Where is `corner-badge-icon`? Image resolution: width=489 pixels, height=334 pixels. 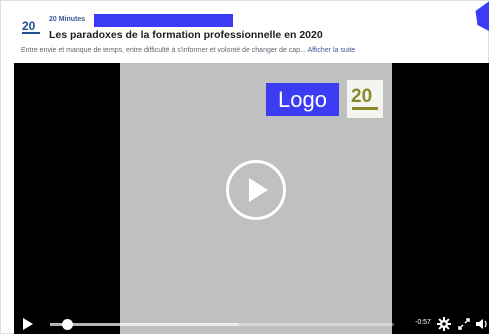 corner-badge-icon is located at coordinates (482, 16).